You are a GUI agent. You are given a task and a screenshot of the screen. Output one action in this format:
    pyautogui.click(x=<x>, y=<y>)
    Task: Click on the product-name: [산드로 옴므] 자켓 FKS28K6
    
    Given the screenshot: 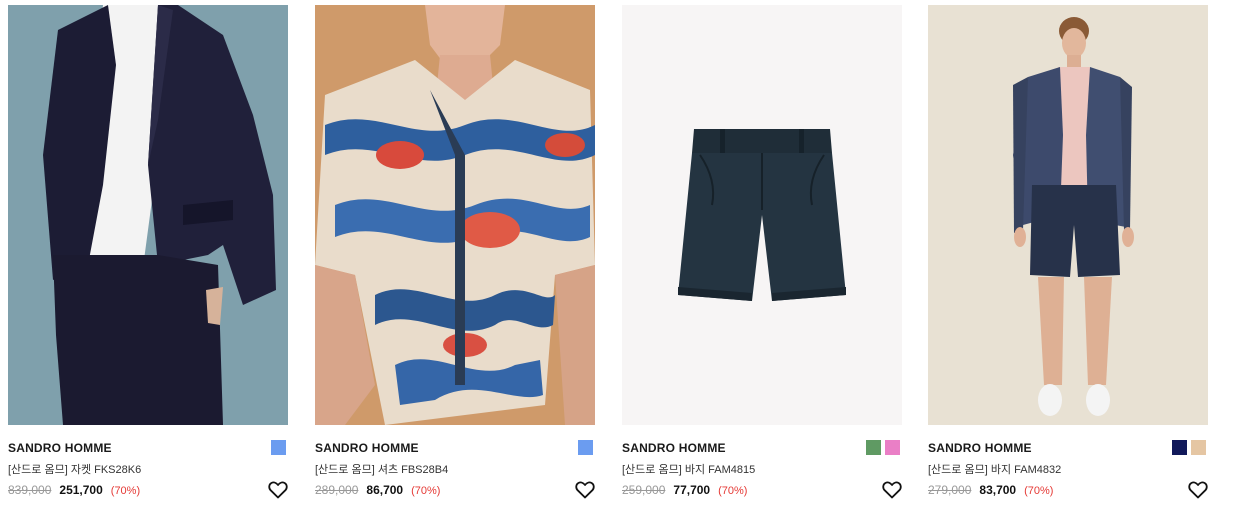 What is the action you would take?
    pyautogui.click(x=74, y=469)
    